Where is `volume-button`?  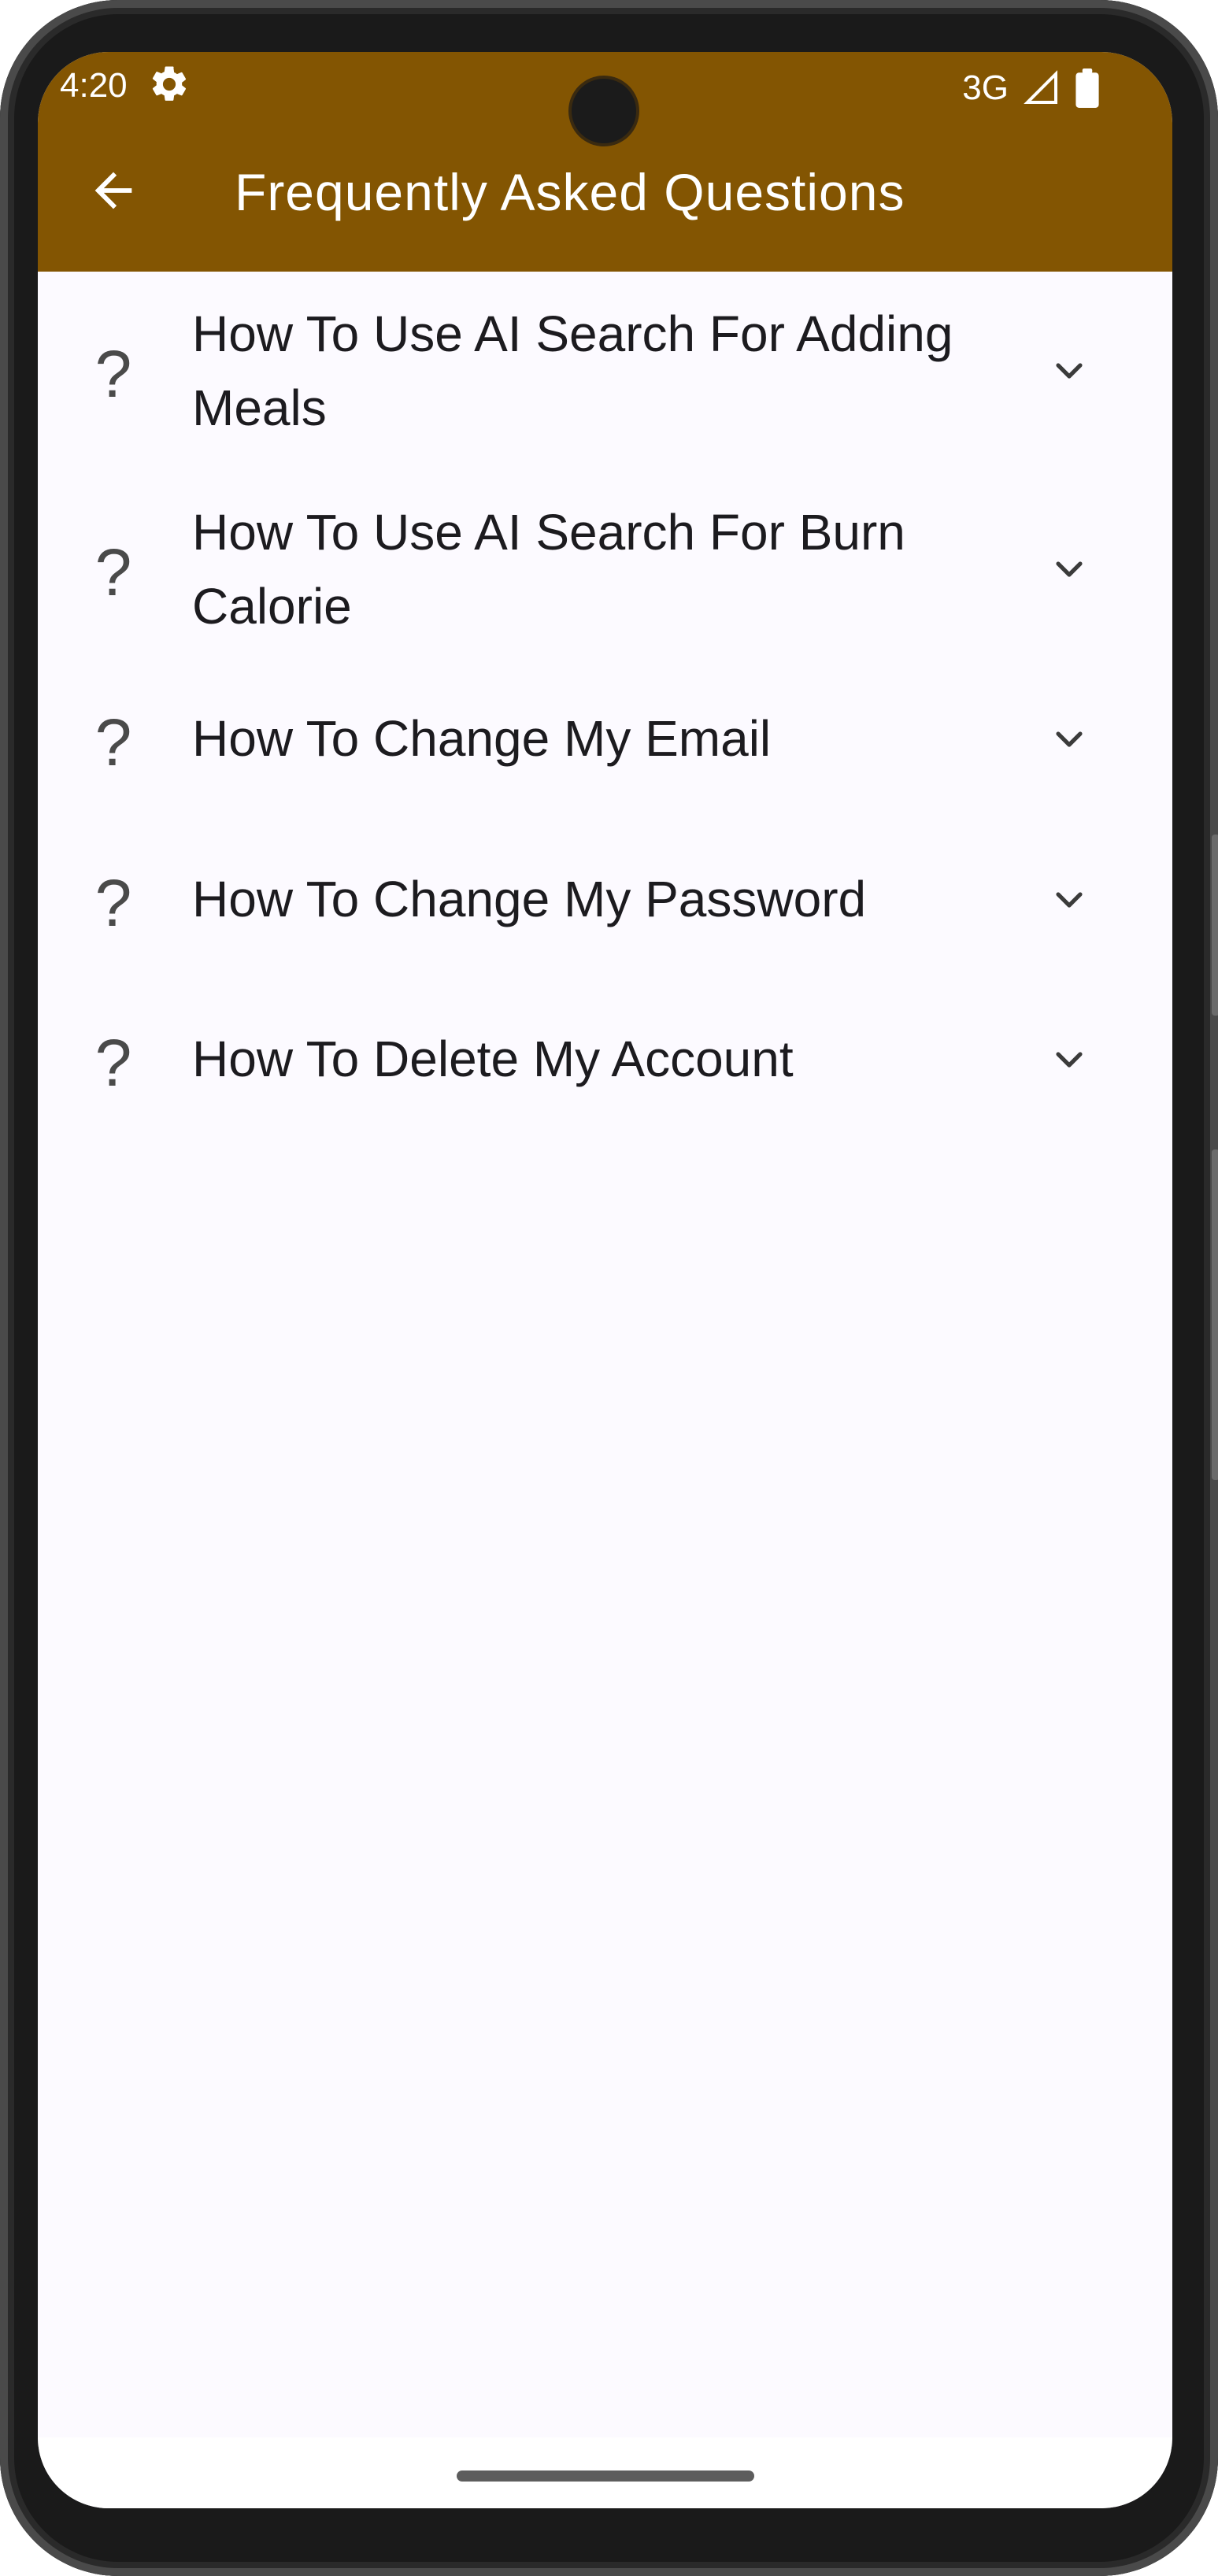
volume-button is located at coordinates (1215, 925).